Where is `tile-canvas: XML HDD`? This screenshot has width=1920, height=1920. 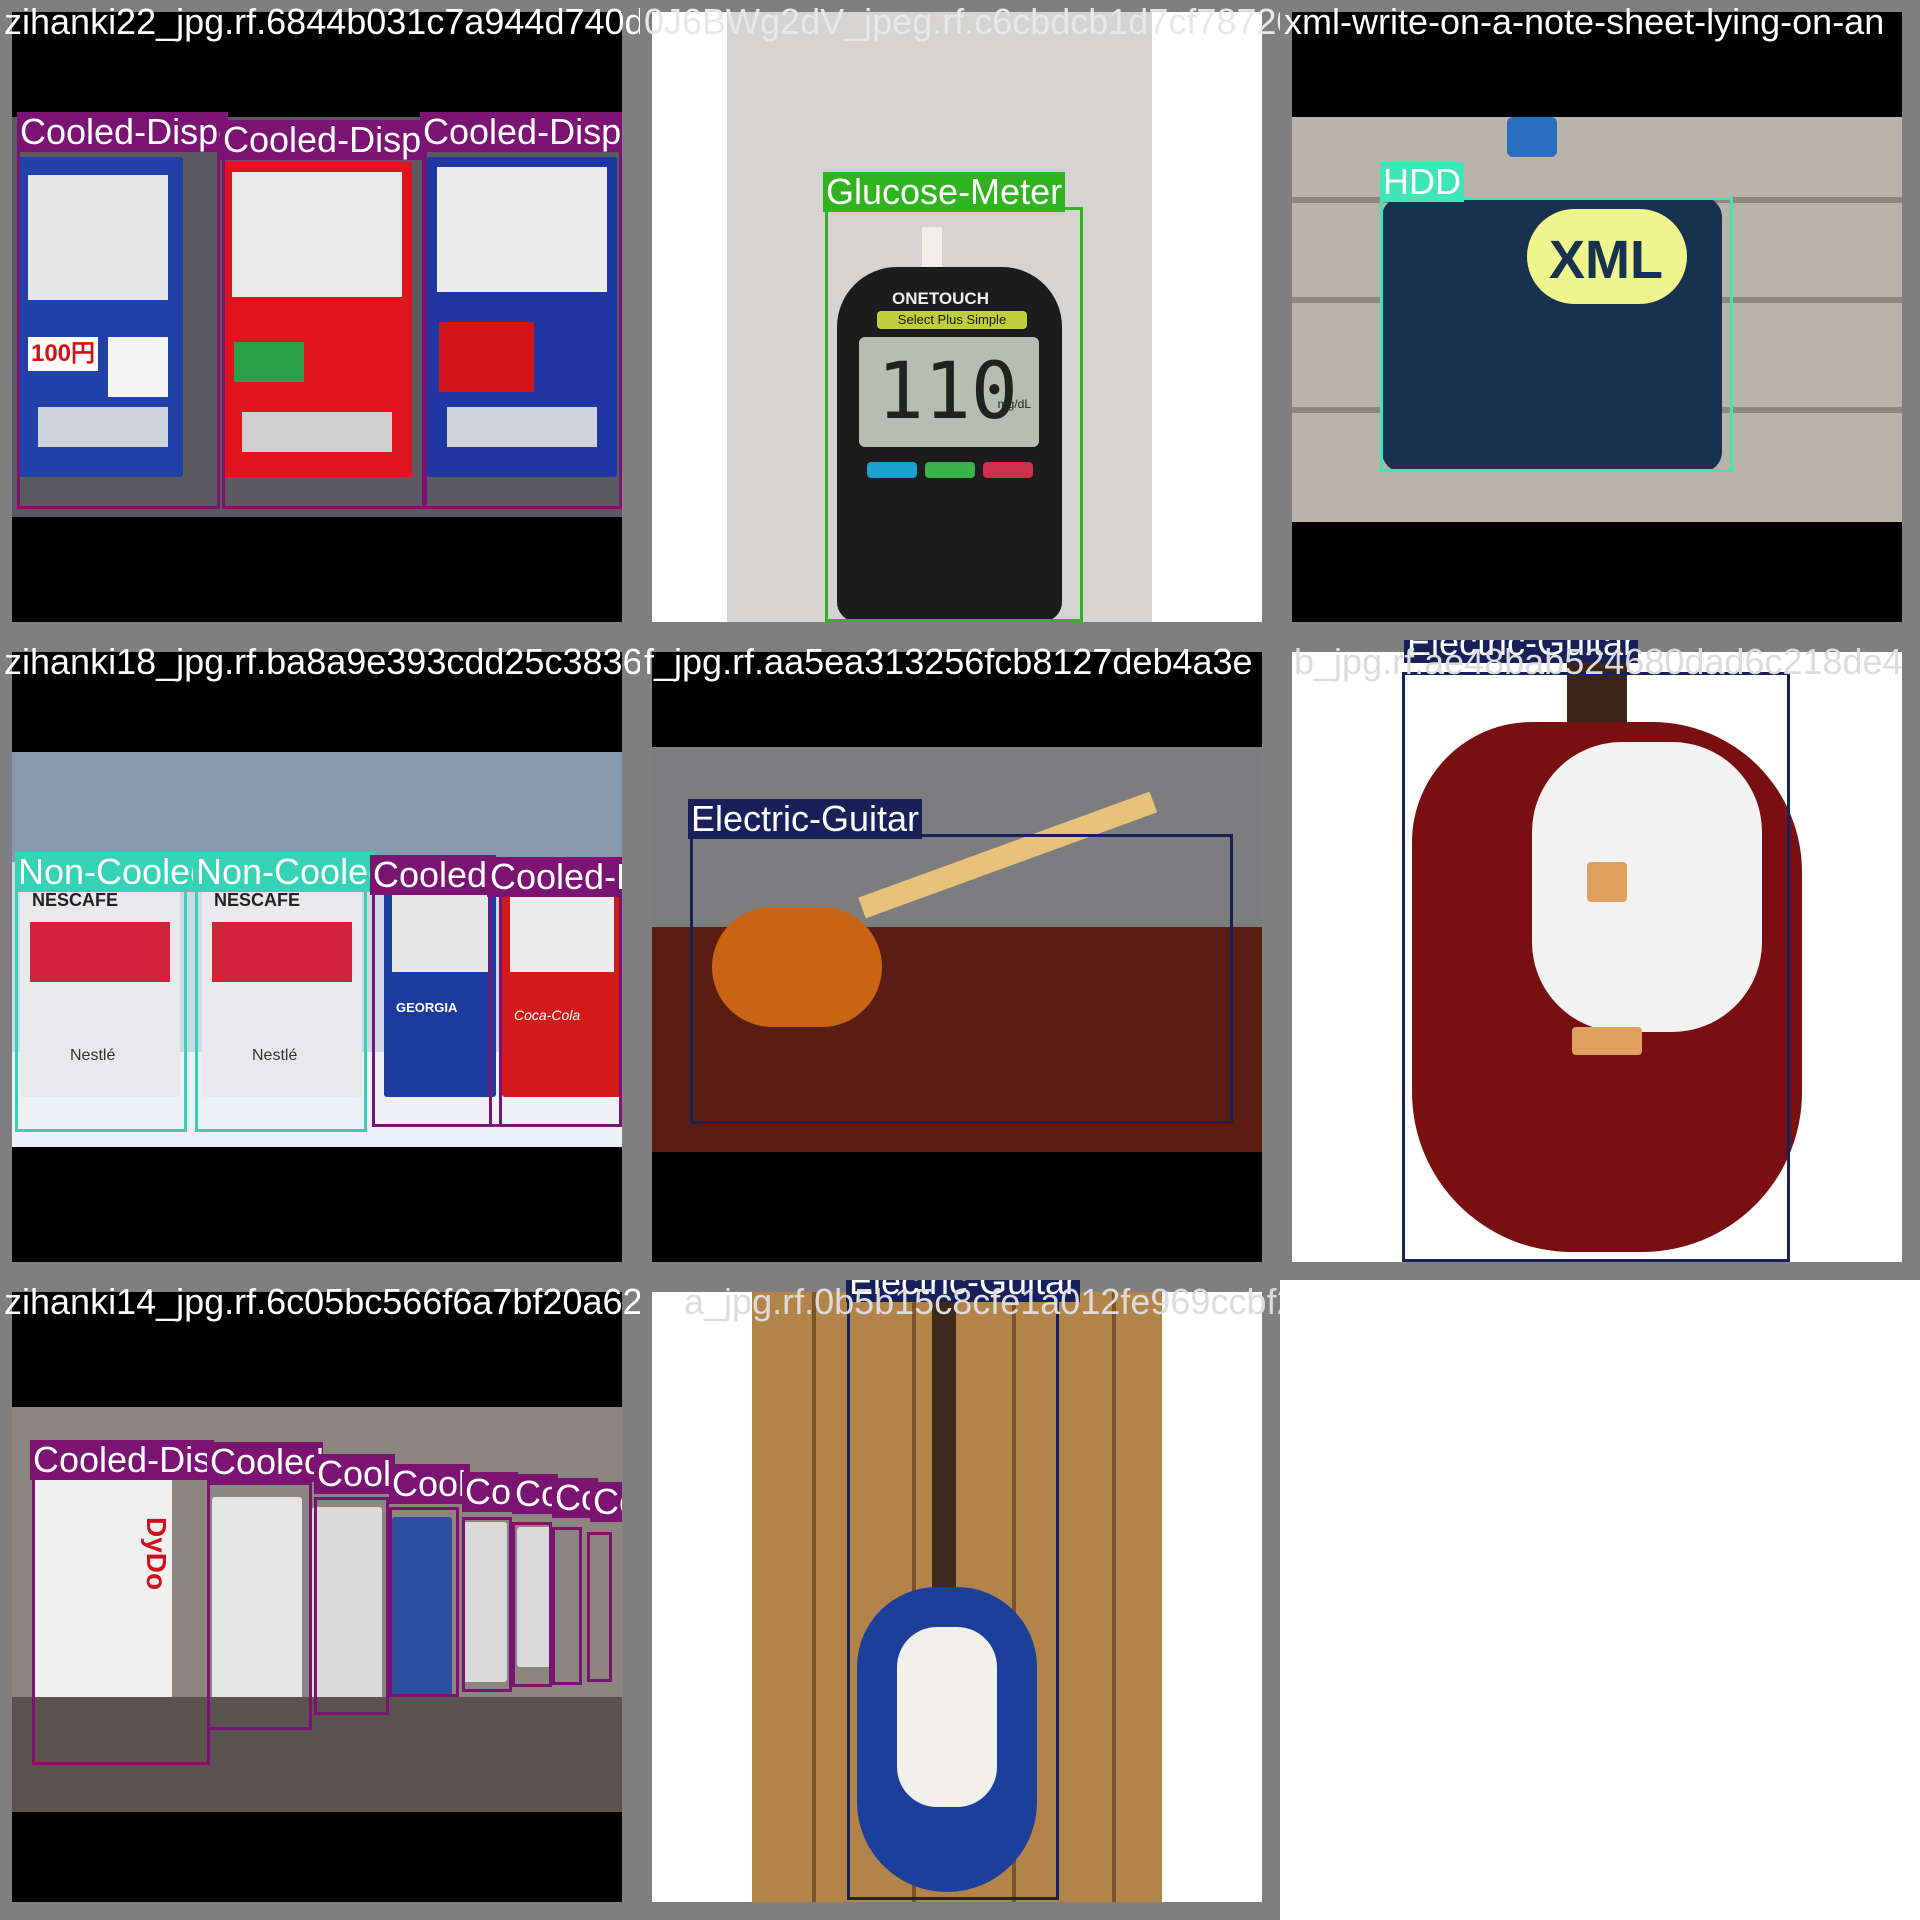
tile-canvas: XML HDD is located at coordinates (1597, 317).